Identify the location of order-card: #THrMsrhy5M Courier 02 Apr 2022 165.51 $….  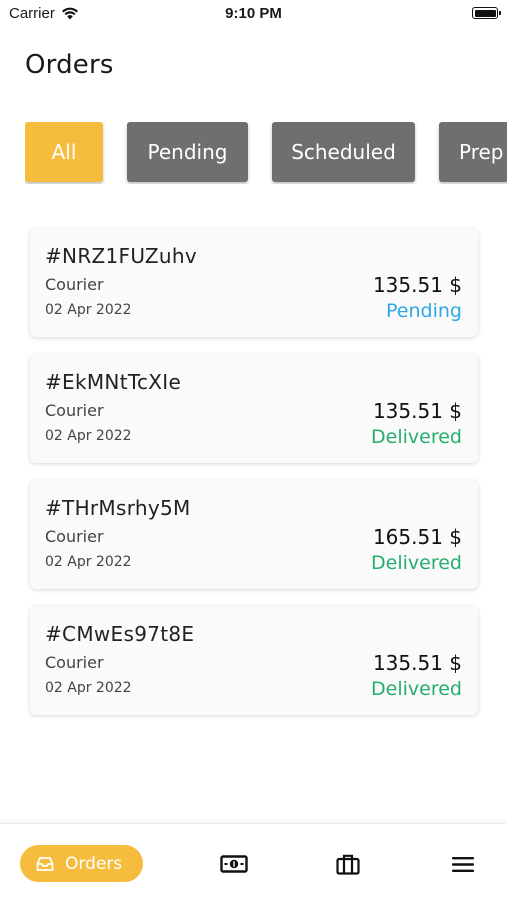
(254, 534).